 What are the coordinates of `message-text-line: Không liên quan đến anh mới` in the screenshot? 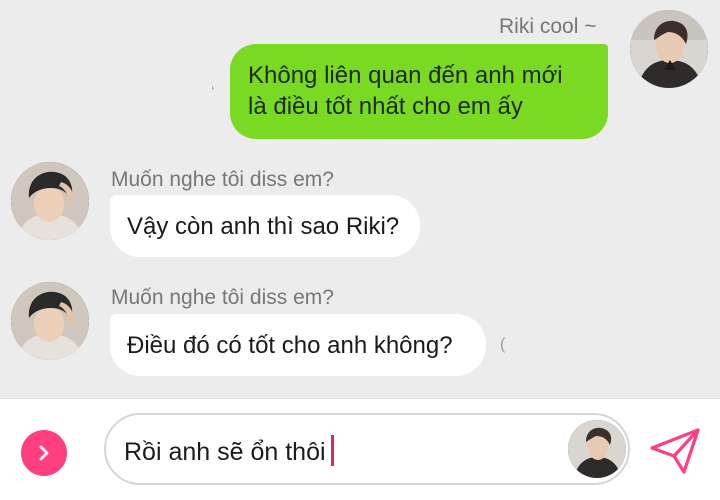 It's located at (405, 75).